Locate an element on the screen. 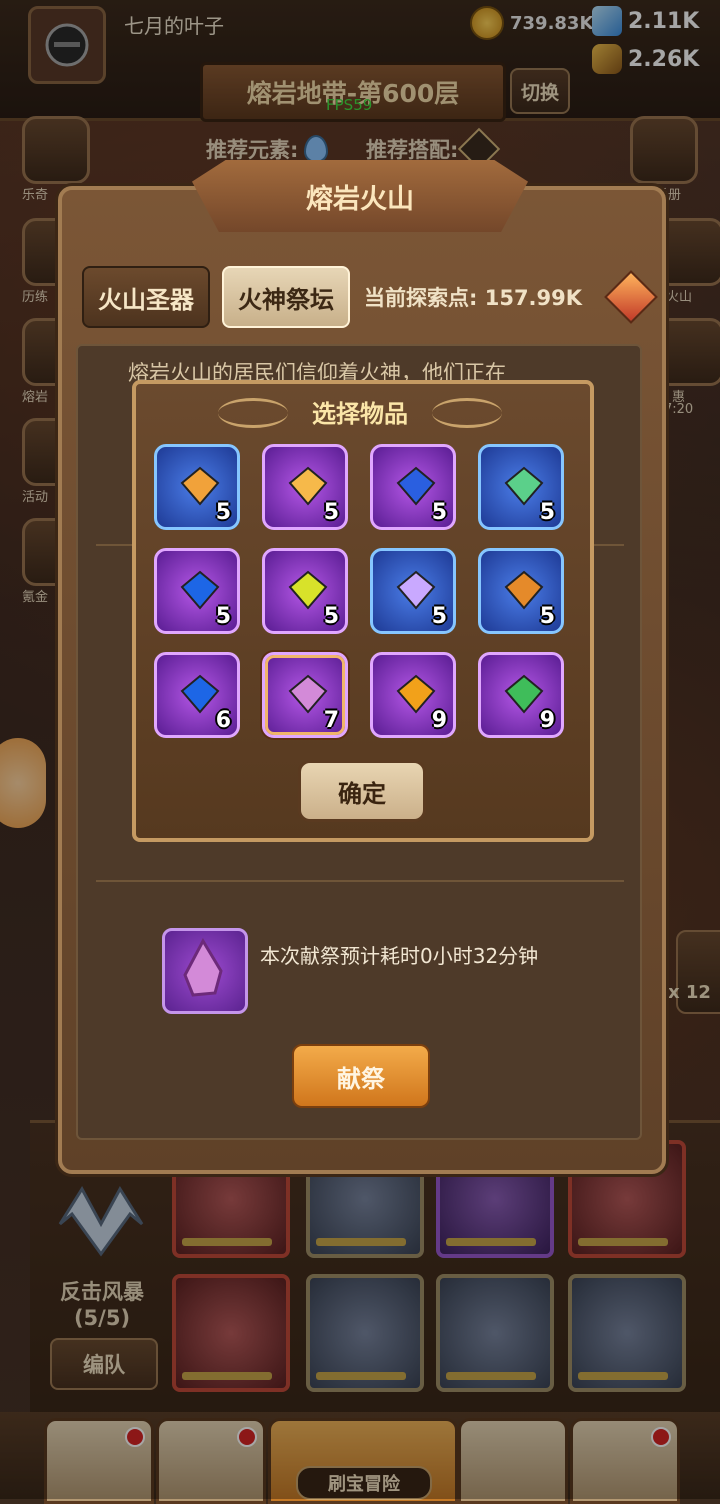  modal-title: 选择物品 is located at coordinates (360, 413).